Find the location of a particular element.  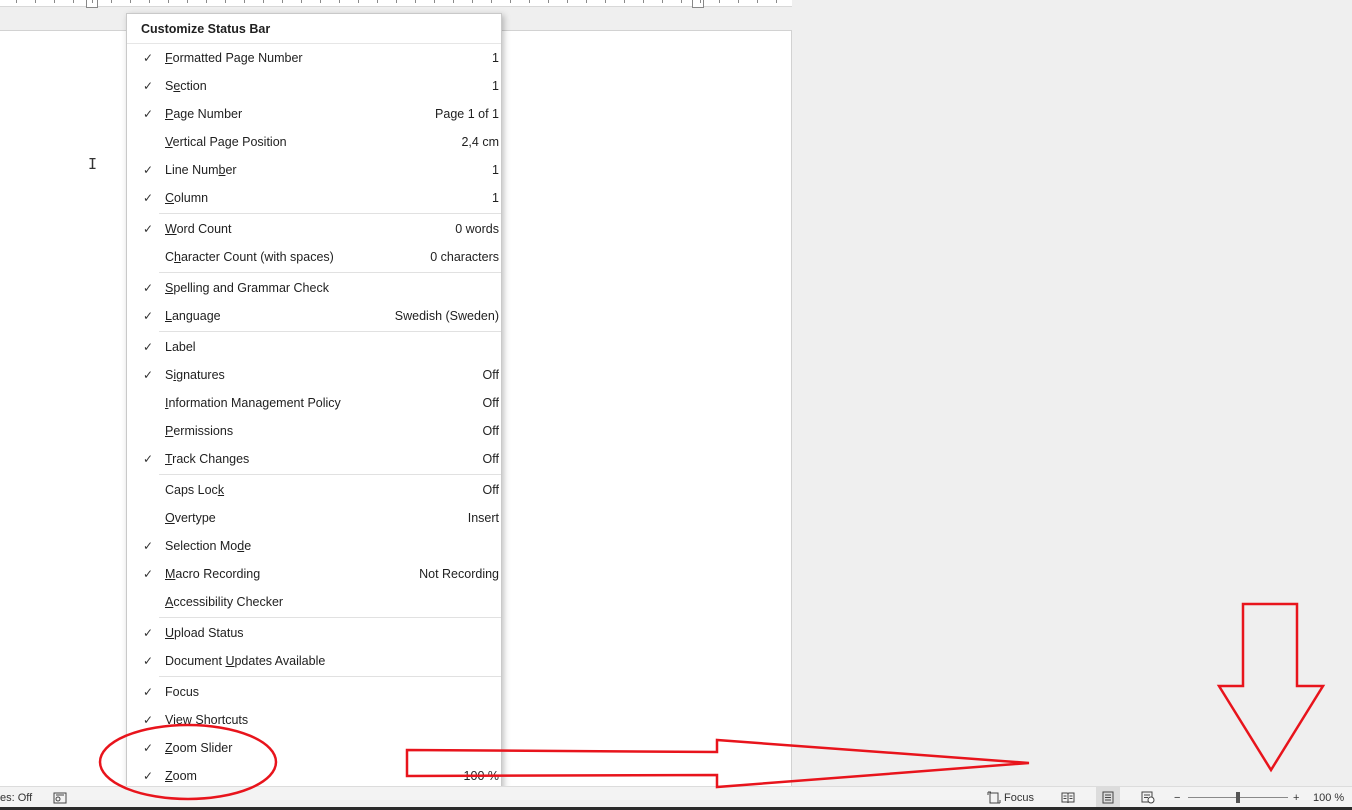

menu-item: ✓ Line Number 1 is located at coordinates (314, 170).